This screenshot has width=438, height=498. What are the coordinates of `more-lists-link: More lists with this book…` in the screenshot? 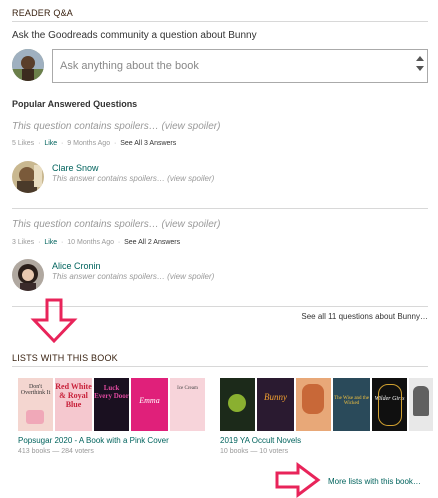 It's located at (374, 481).